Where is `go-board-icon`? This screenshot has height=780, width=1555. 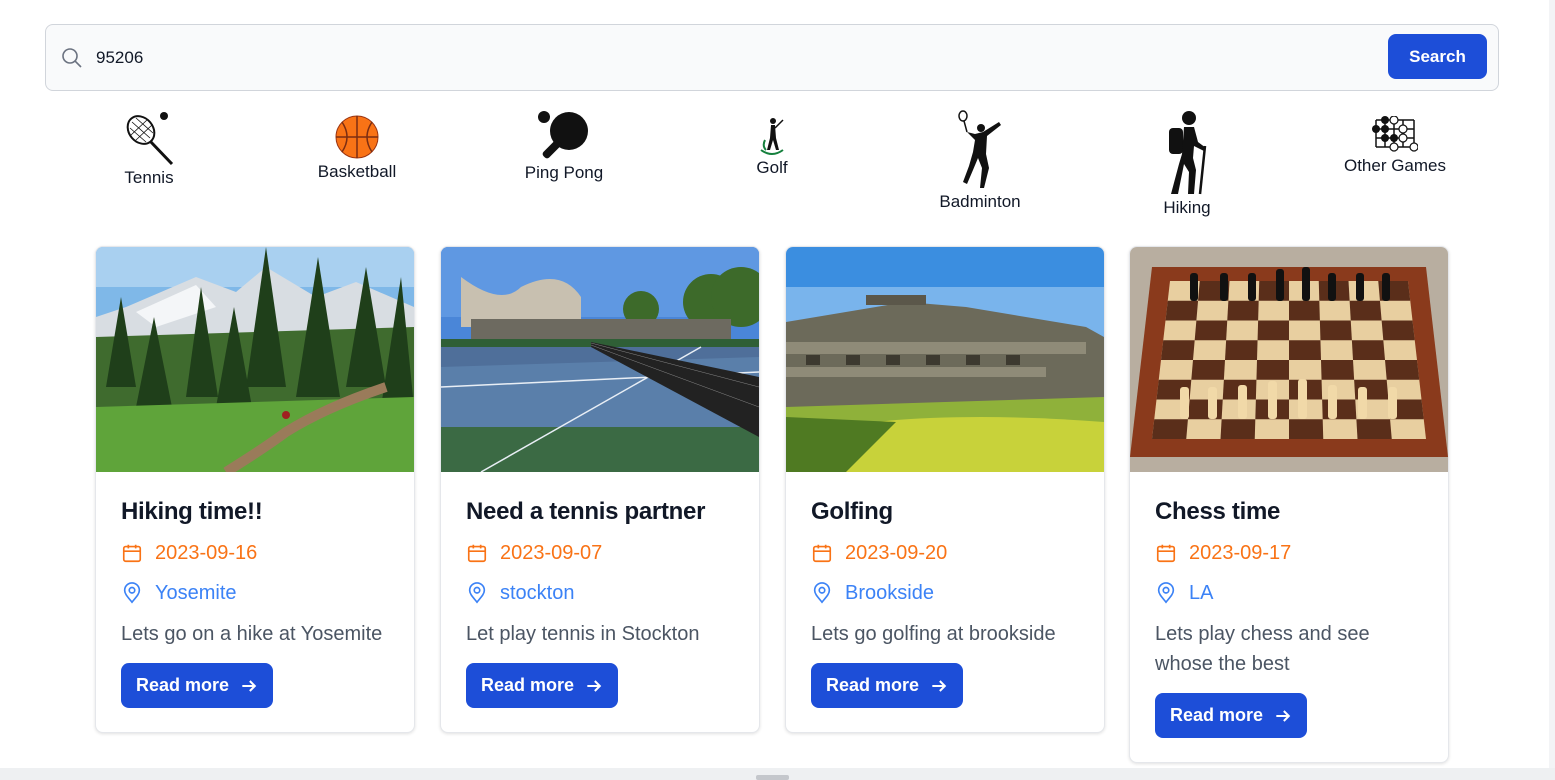 go-board-icon is located at coordinates (1395, 134).